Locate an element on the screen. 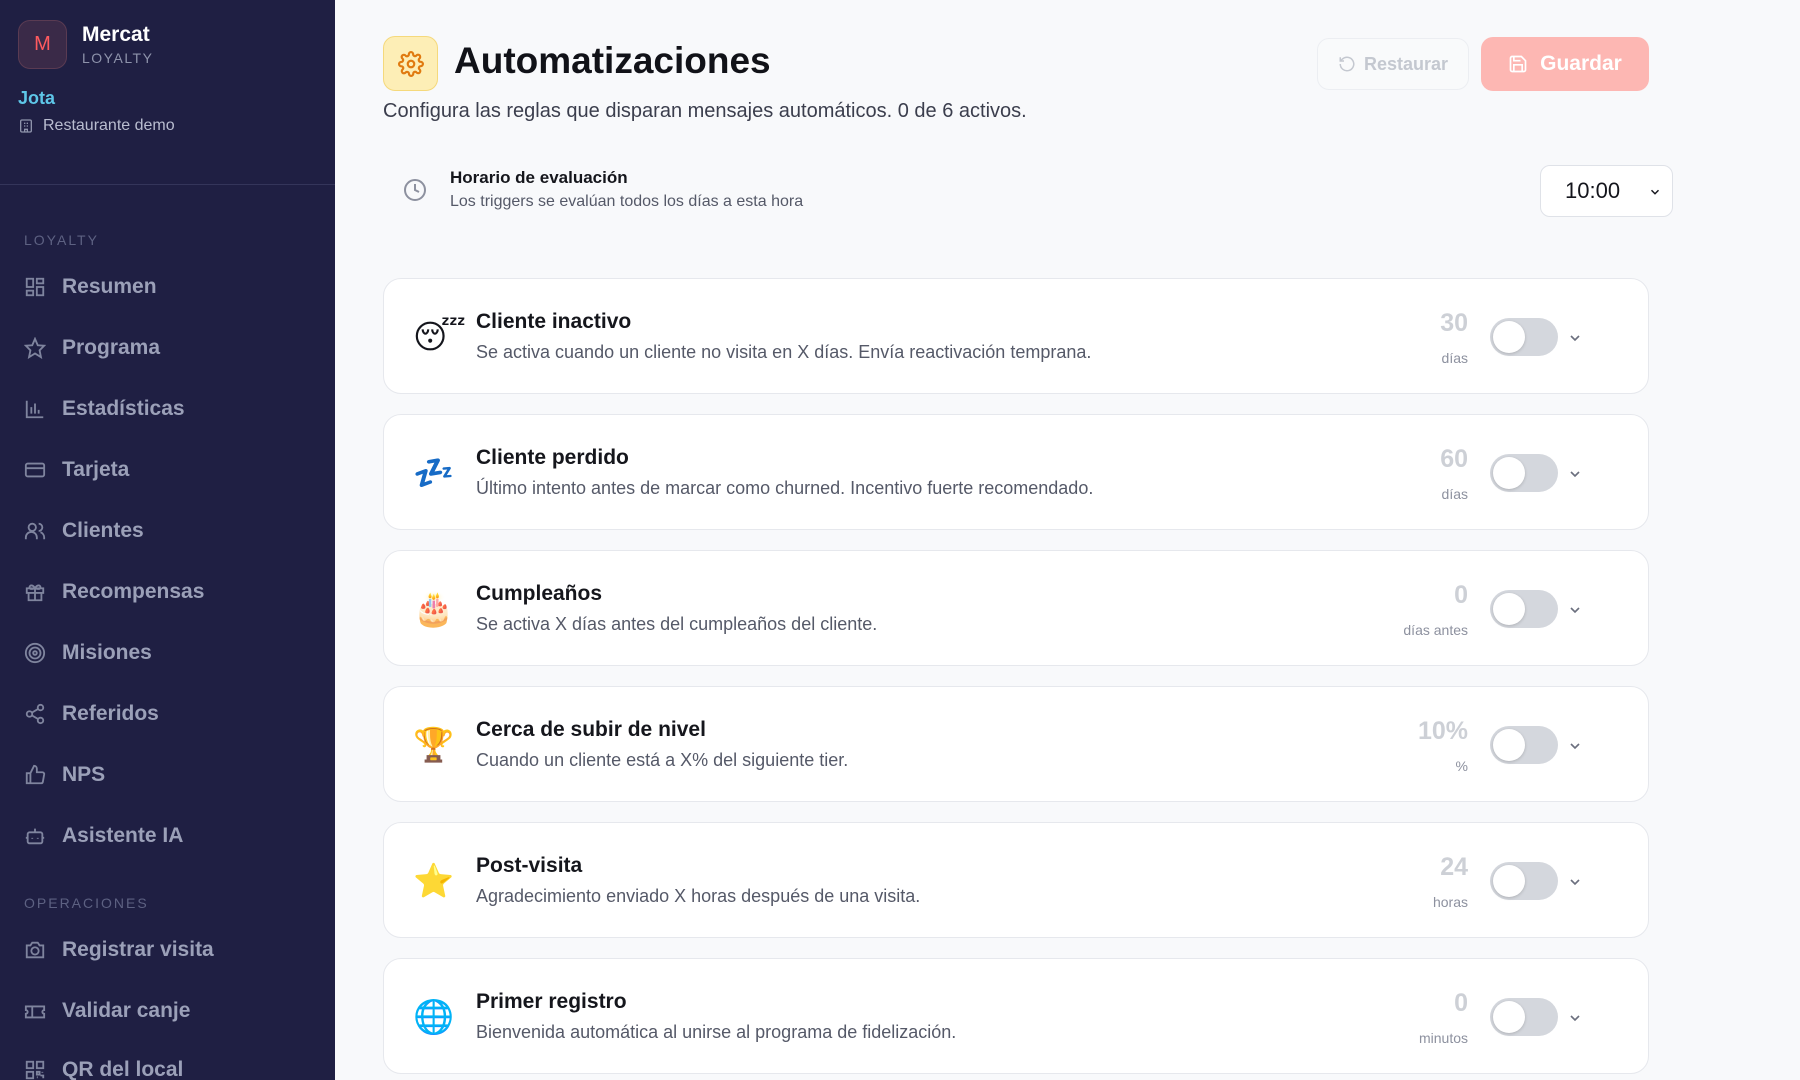 Image resolution: width=1800 pixels, height=1080 pixels. sidebar-item-label: Recompensas is located at coordinates (133, 591).